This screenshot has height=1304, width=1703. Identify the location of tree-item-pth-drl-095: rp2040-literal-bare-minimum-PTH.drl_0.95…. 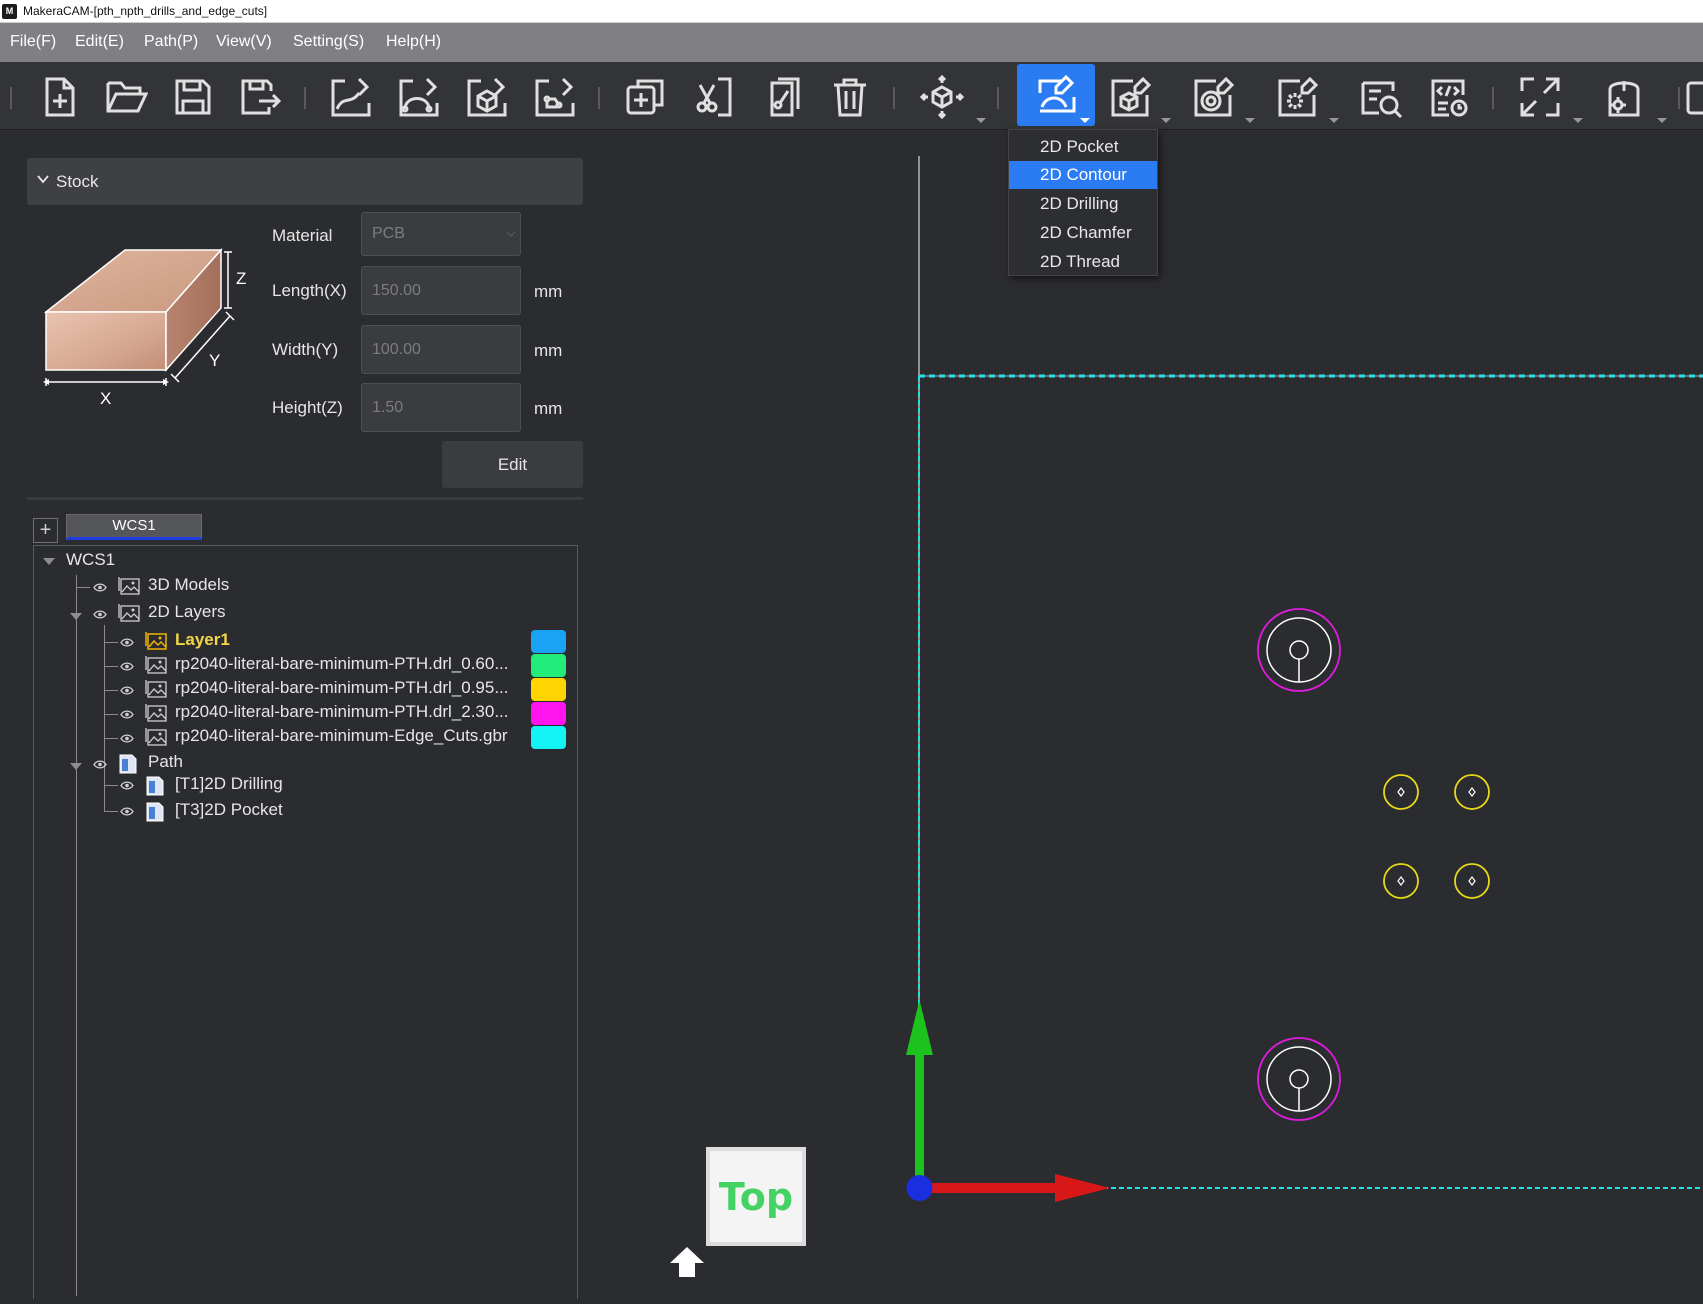
(342, 688).